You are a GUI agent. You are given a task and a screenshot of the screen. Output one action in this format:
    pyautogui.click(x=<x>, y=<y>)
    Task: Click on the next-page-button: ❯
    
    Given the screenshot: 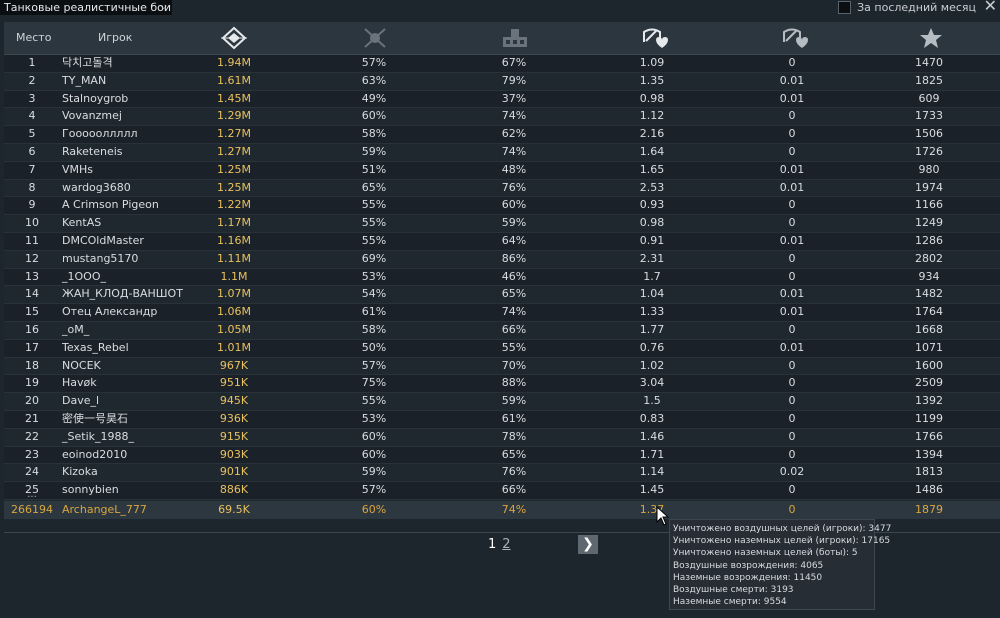 What is the action you would take?
    pyautogui.click(x=588, y=544)
    